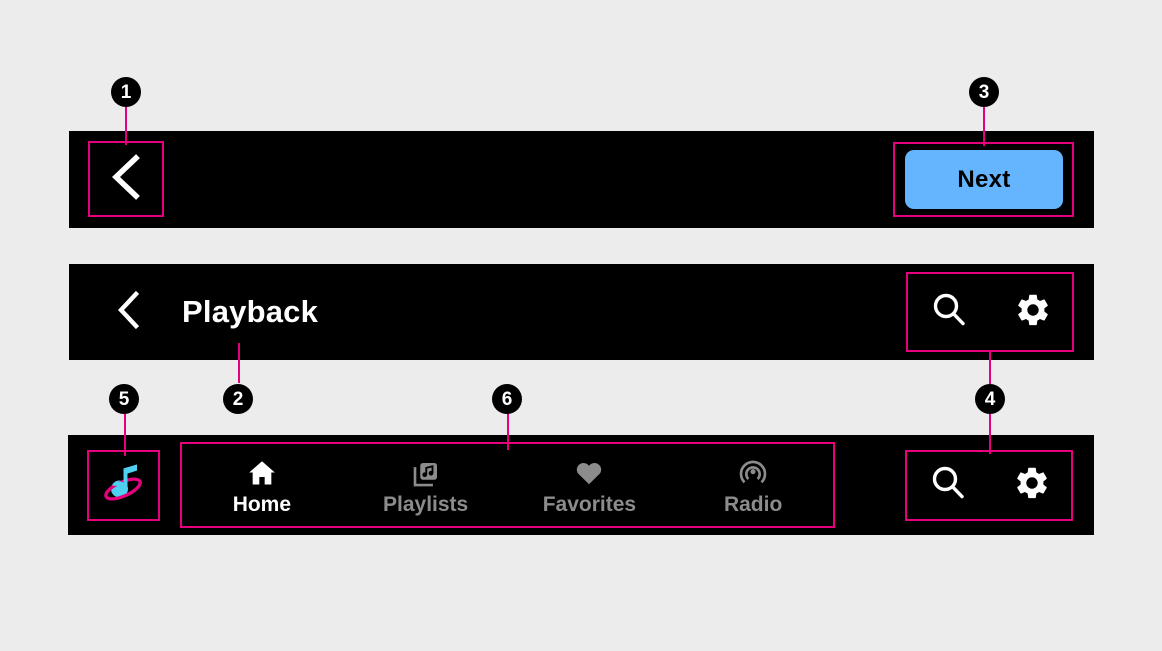 The image size is (1162, 651). Describe the element at coordinates (589, 472) in the screenshot. I see `heart-icon` at that location.